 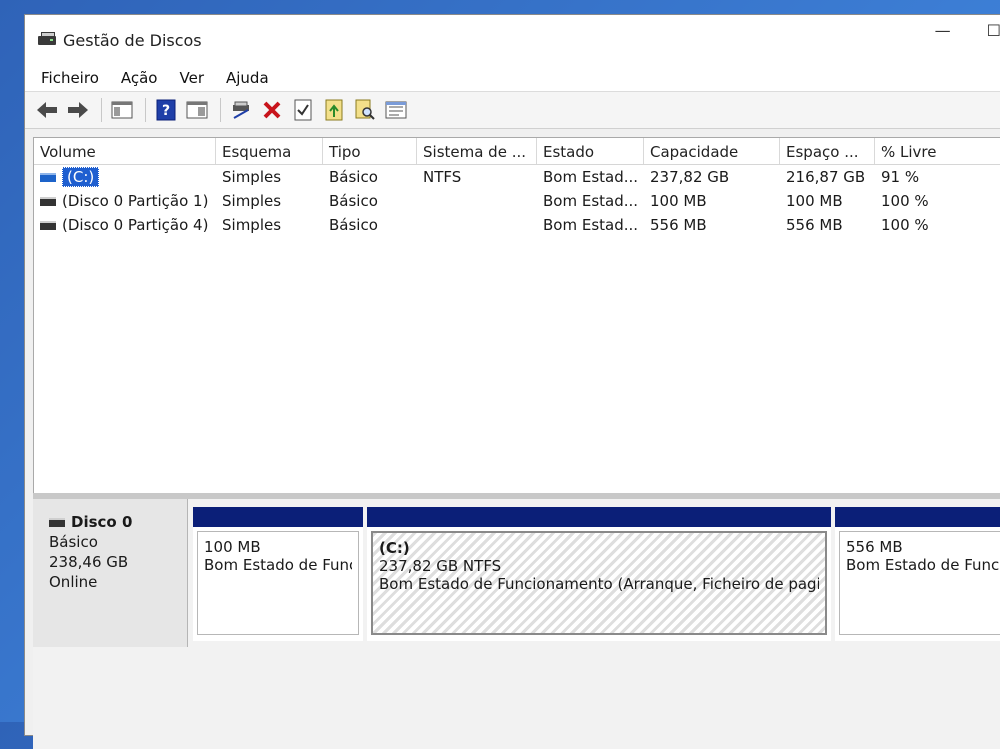 What do you see at coordinates (303, 110) in the screenshot?
I see `check-icon` at bounding box center [303, 110].